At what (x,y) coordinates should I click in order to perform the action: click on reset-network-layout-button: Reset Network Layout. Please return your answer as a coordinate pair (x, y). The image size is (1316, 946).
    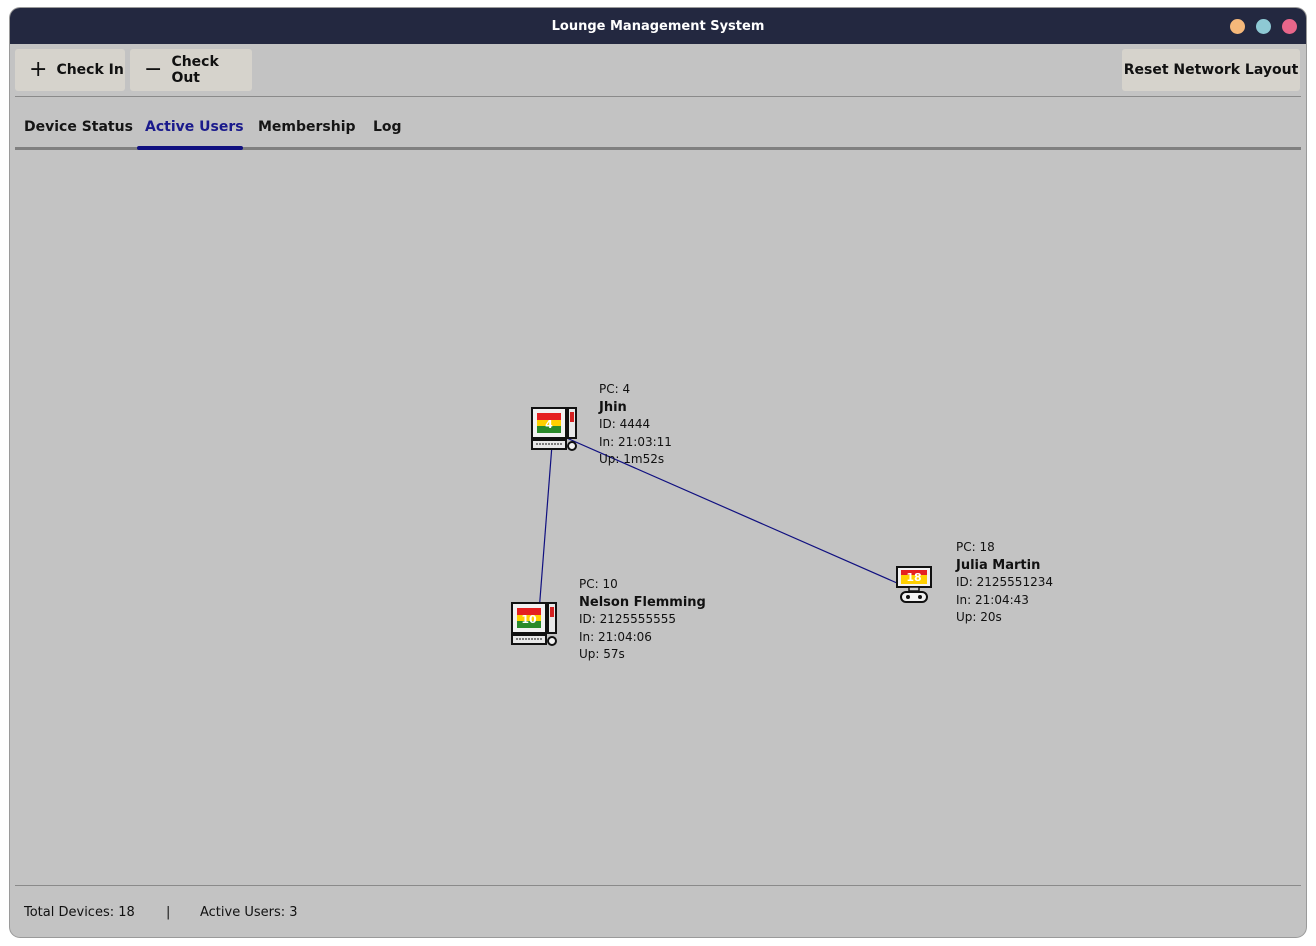
    Looking at the image, I should click on (1211, 70).